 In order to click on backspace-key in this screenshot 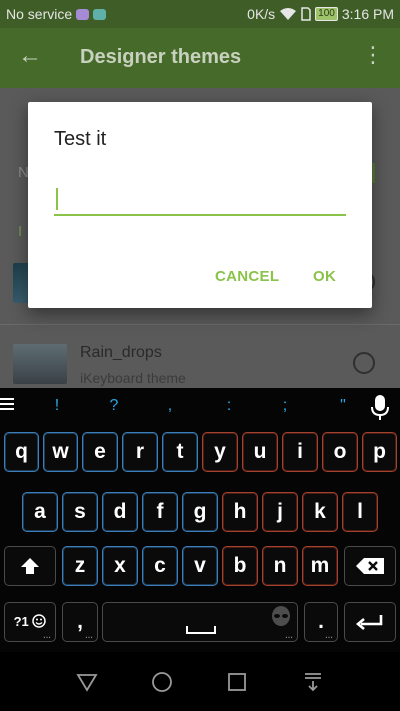, I will do `click(370, 566)`.